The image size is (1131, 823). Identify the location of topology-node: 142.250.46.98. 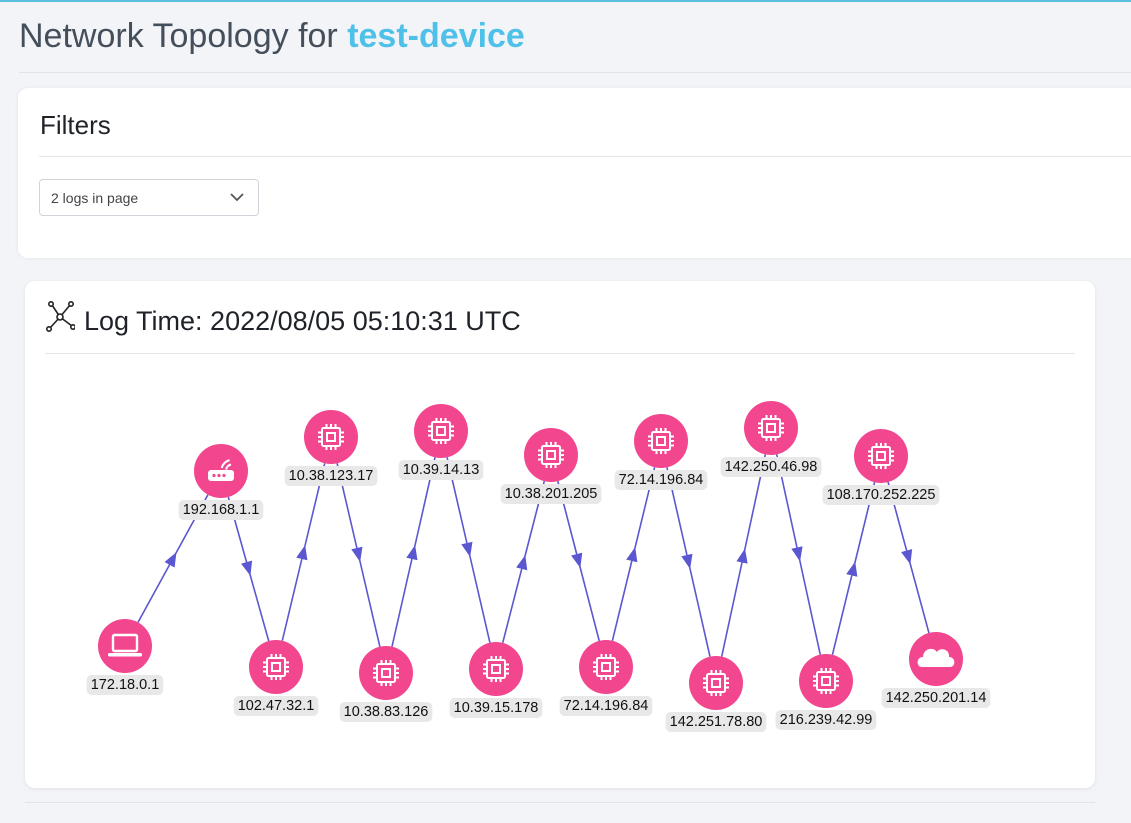
(771, 439).